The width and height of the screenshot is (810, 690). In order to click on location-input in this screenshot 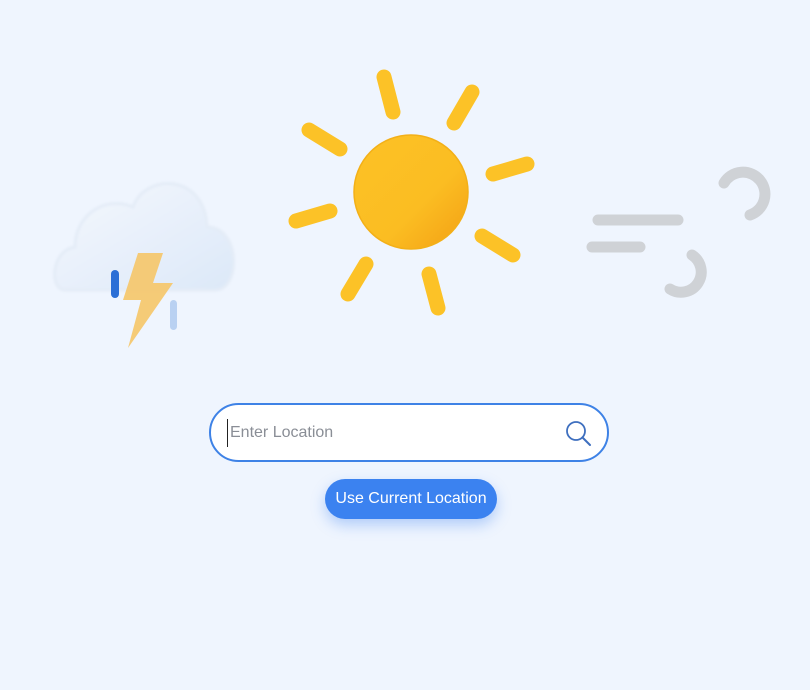, I will do `click(388, 433)`.